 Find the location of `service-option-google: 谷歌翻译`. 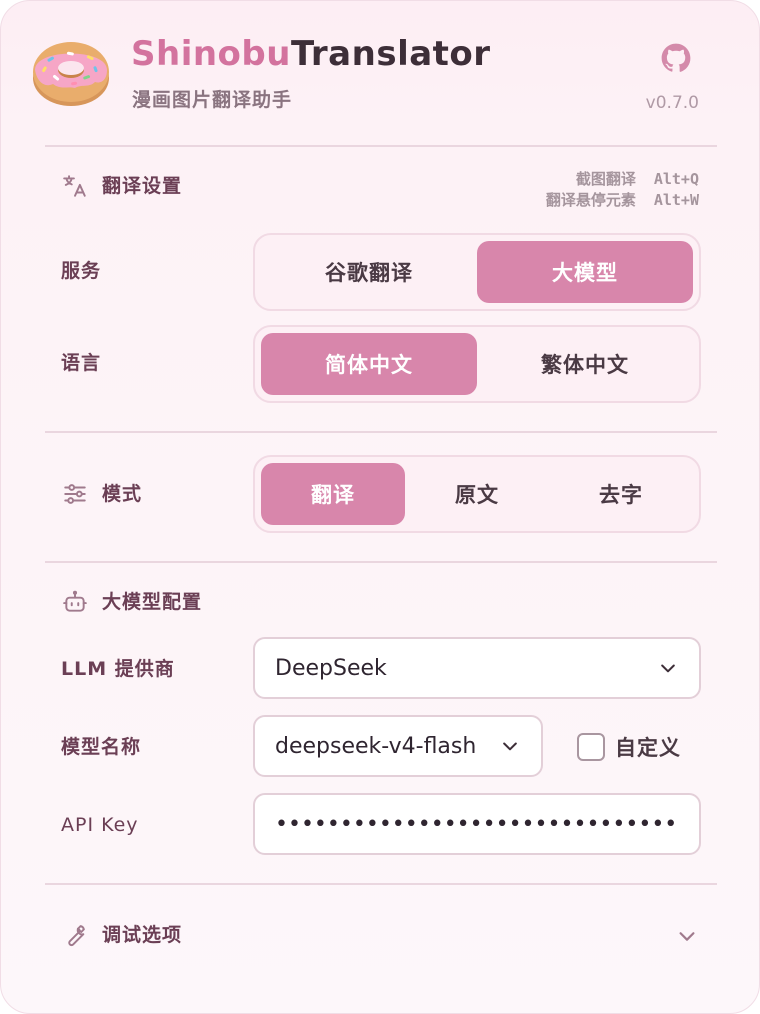

service-option-google: 谷歌翻译 is located at coordinates (369, 272).